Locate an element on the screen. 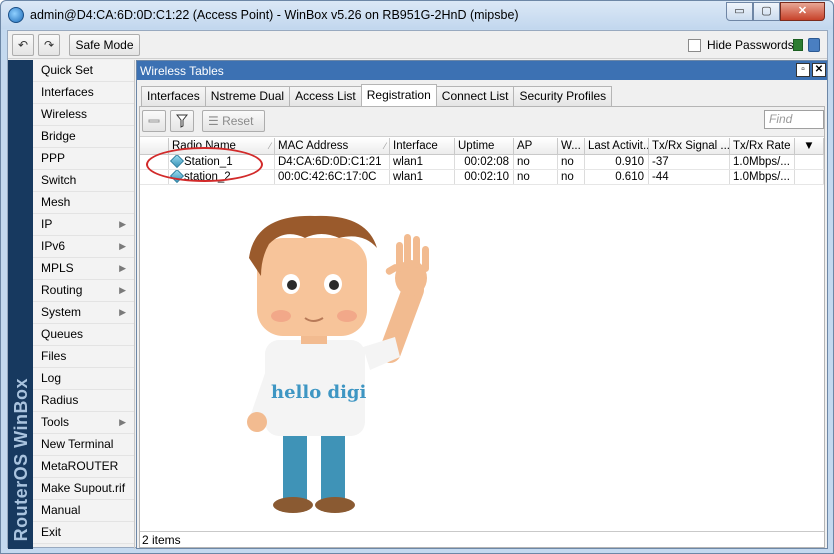 The image size is (834, 554). filter-icon is located at coordinates (182, 121).